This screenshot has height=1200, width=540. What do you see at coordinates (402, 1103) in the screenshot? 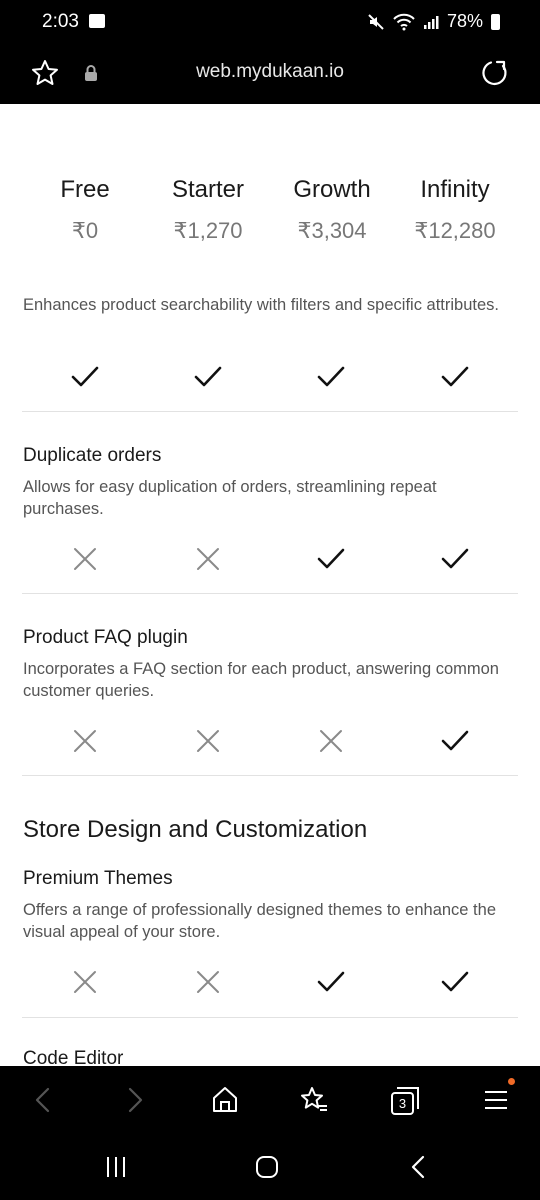
I see `tab-count: 3` at bounding box center [402, 1103].